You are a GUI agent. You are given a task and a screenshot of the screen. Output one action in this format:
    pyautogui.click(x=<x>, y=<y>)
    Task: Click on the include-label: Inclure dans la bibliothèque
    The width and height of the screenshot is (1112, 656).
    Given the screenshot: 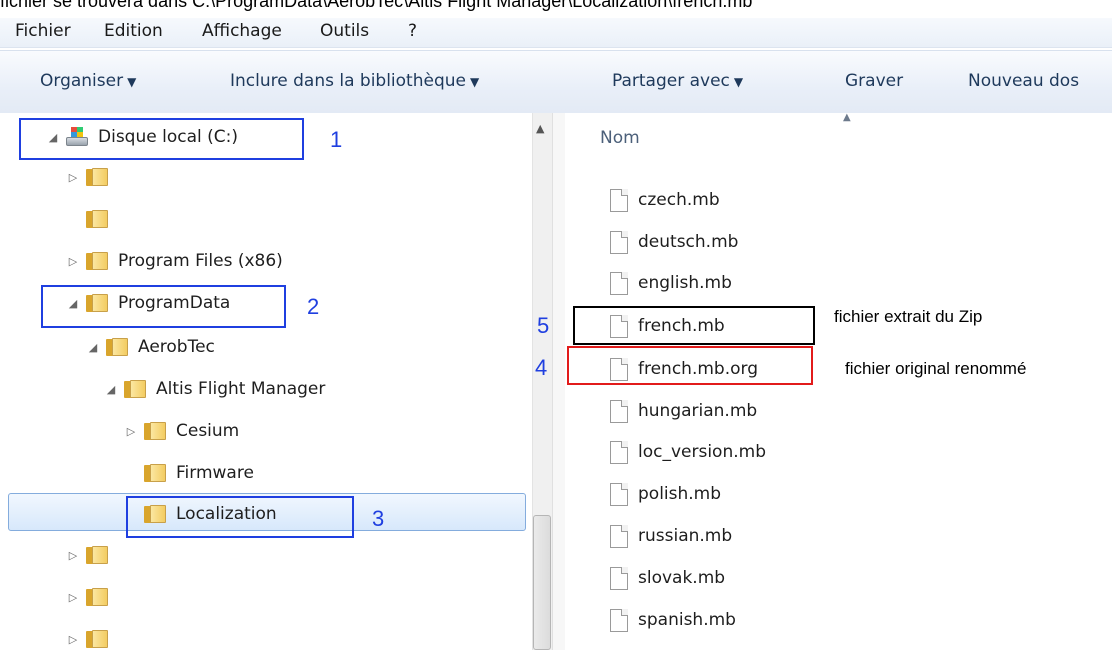 What is the action you would take?
    pyautogui.click(x=348, y=81)
    